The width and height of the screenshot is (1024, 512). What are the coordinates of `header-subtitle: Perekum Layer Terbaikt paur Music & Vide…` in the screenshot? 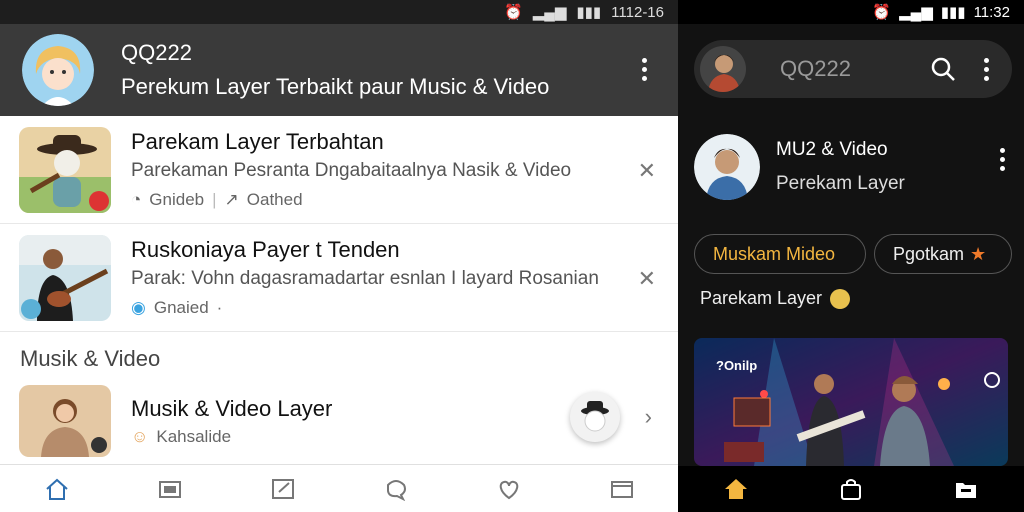 It's located at (335, 86).